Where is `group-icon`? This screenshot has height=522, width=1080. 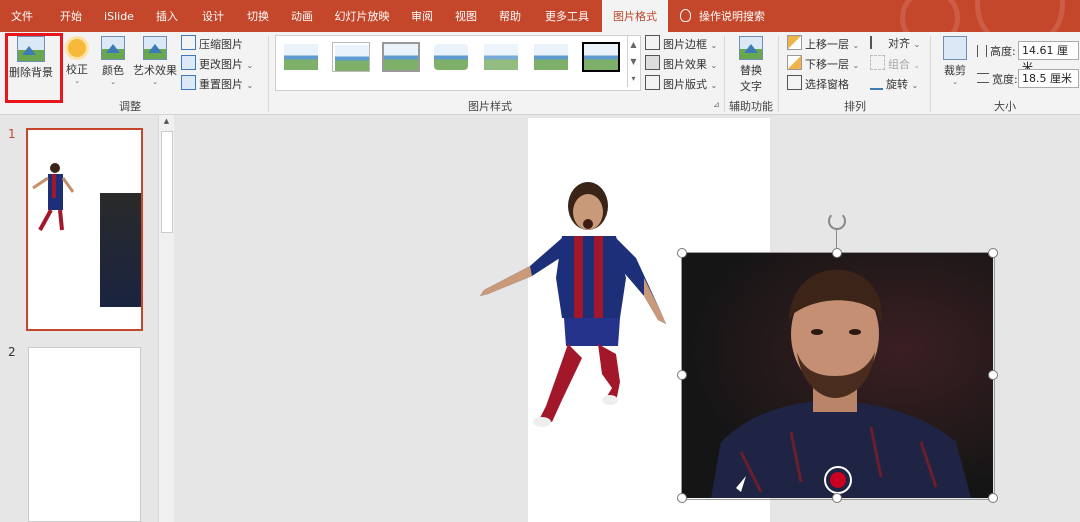 group-icon is located at coordinates (877, 62).